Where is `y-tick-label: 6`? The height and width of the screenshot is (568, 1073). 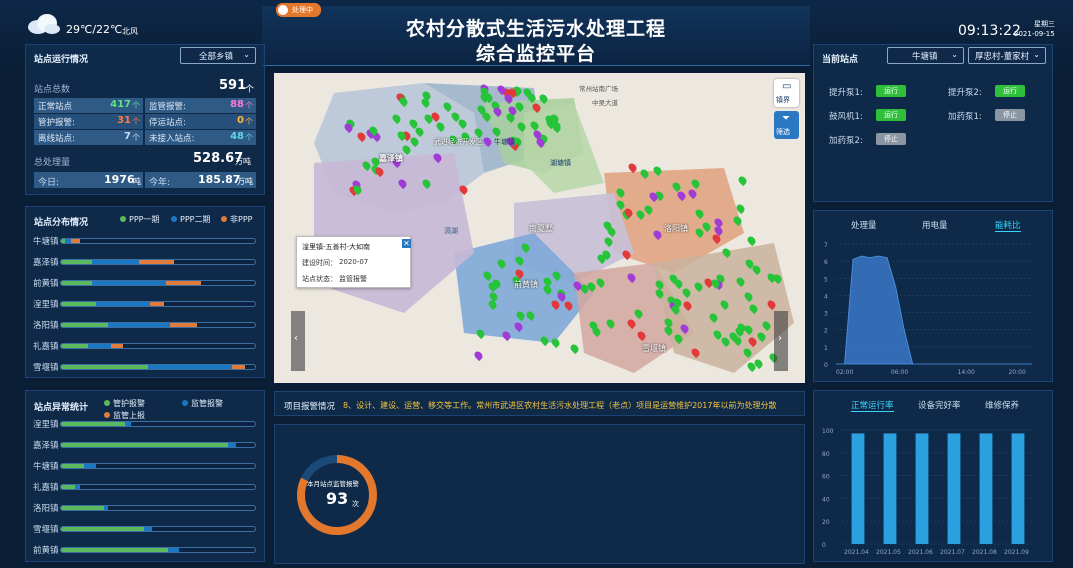
y-tick-label: 6 is located at coordinates (826, 262).